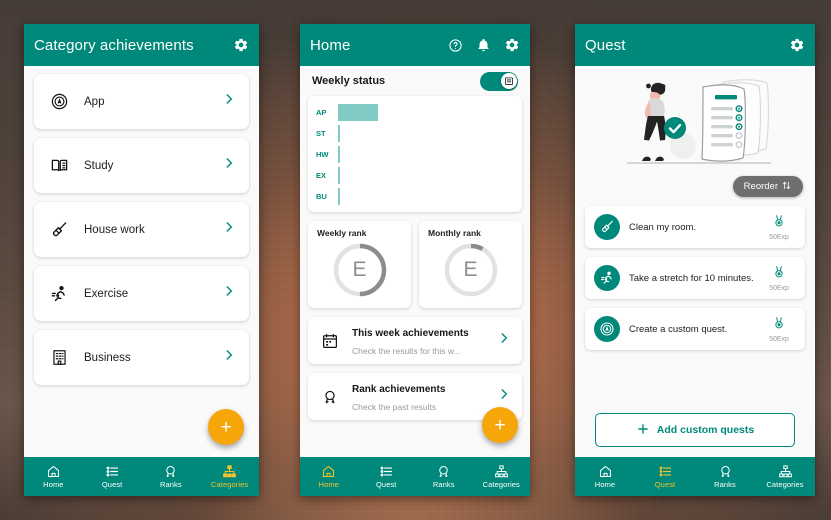 This screenshot has height=520, width=831. Describe the element at coordinates (342, 233) in the screenshot. I see `rank-label: Weekly rank` at that location.